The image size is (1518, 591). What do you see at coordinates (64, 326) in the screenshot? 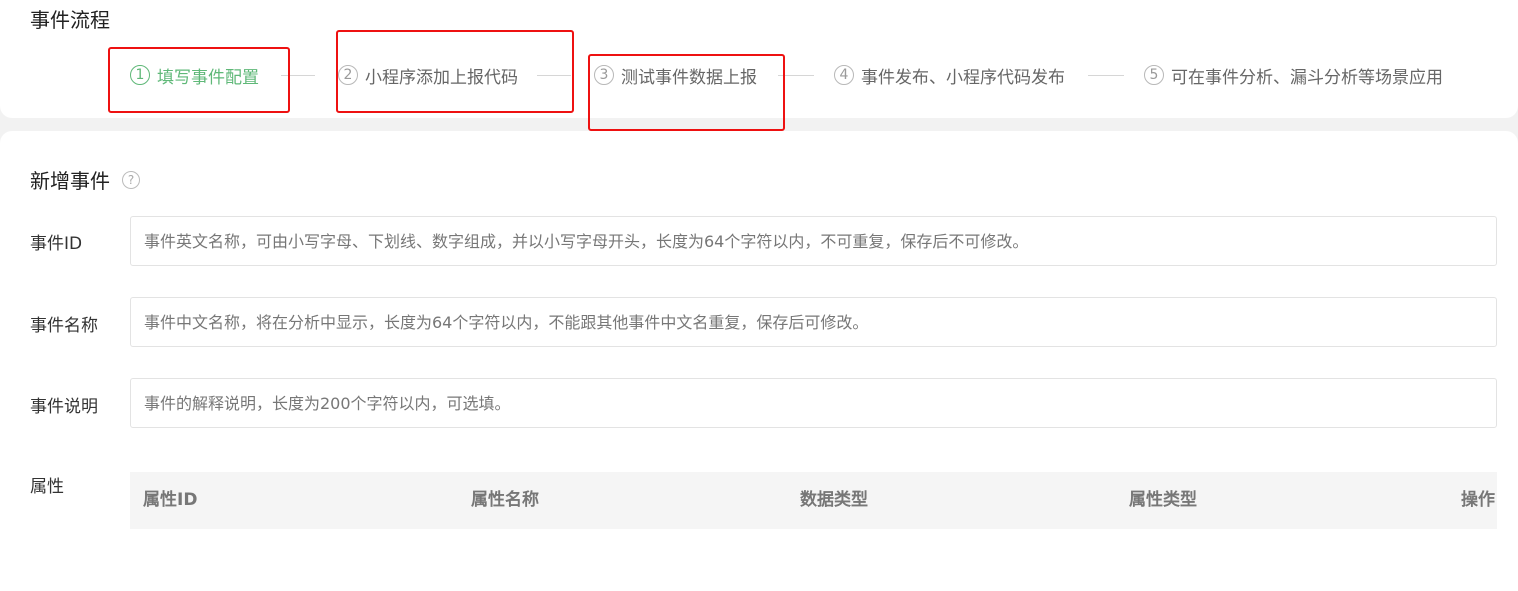
I see `event-name-label: 事件名称` at bounding box center [64, 326].